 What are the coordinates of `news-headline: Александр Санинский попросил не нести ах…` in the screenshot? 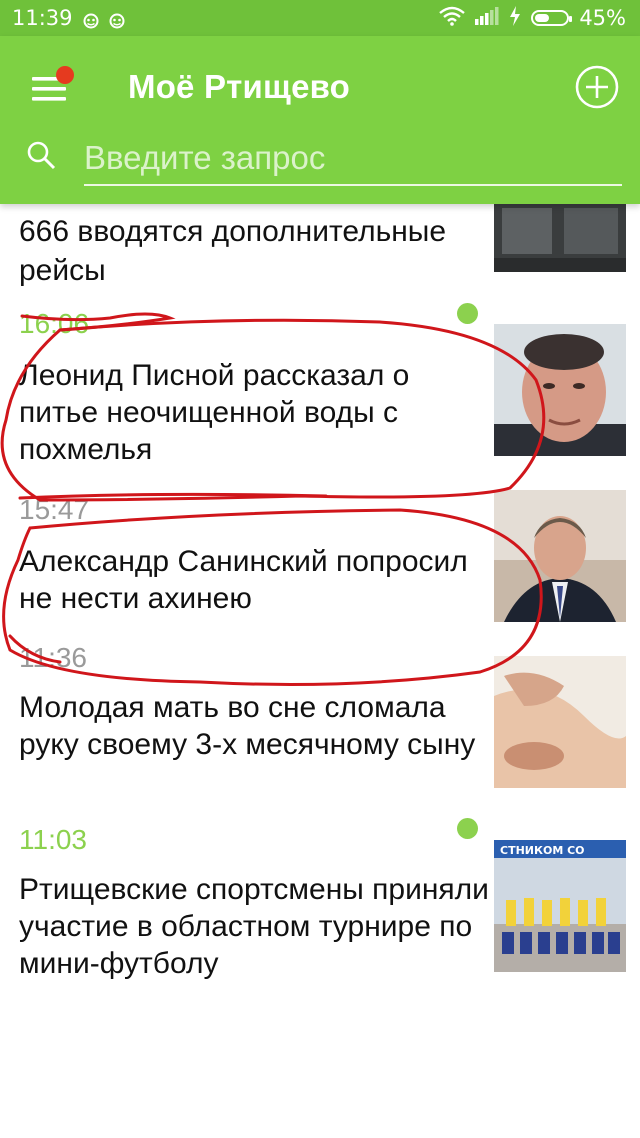 It's located at (243, 580).